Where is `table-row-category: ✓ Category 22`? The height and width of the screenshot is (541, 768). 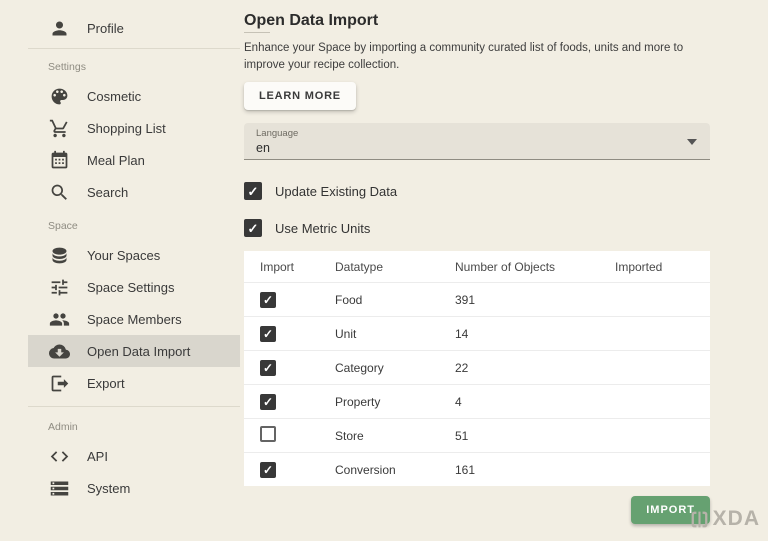
table-row-category: ✓ Category 22 is located at coordinates (477, 367).